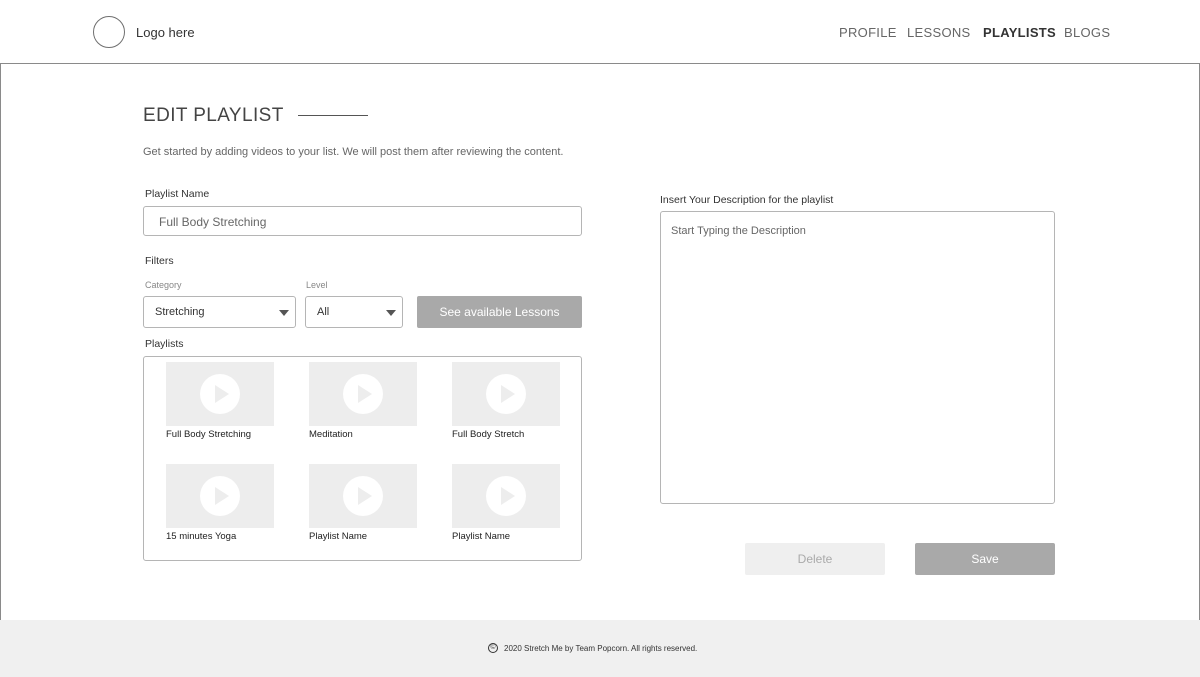  What do you see at coordinates (219, 312) in the screenshot?
I see `category-select: Stretching` at bounding box center [219, 312].